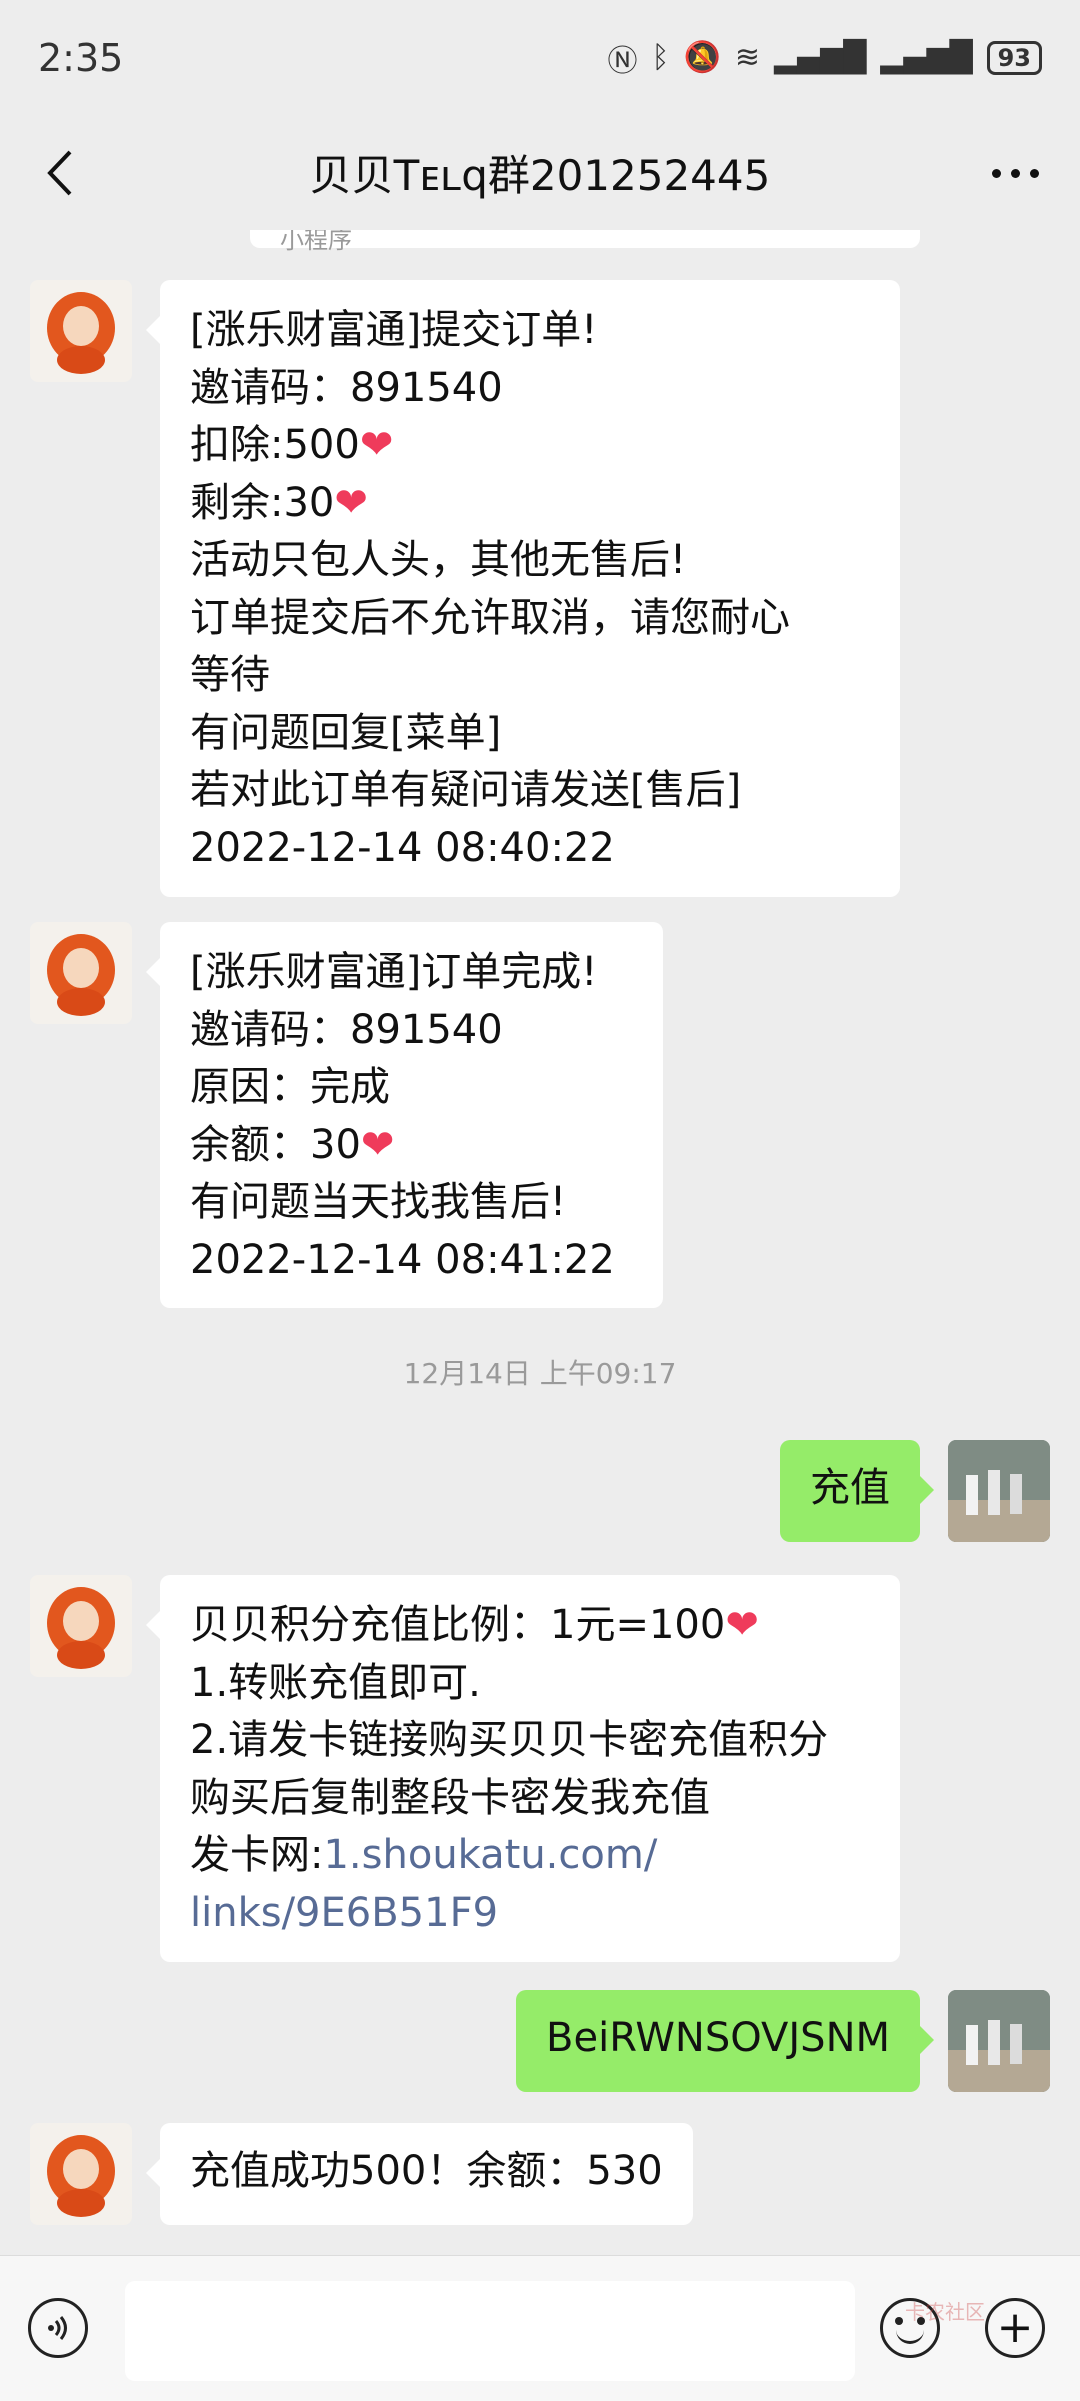 This screenshot has width=1080, height=2401. I want to click on chat-header: 贝贝Tᴇʟq群201252445, so click(540, 172).